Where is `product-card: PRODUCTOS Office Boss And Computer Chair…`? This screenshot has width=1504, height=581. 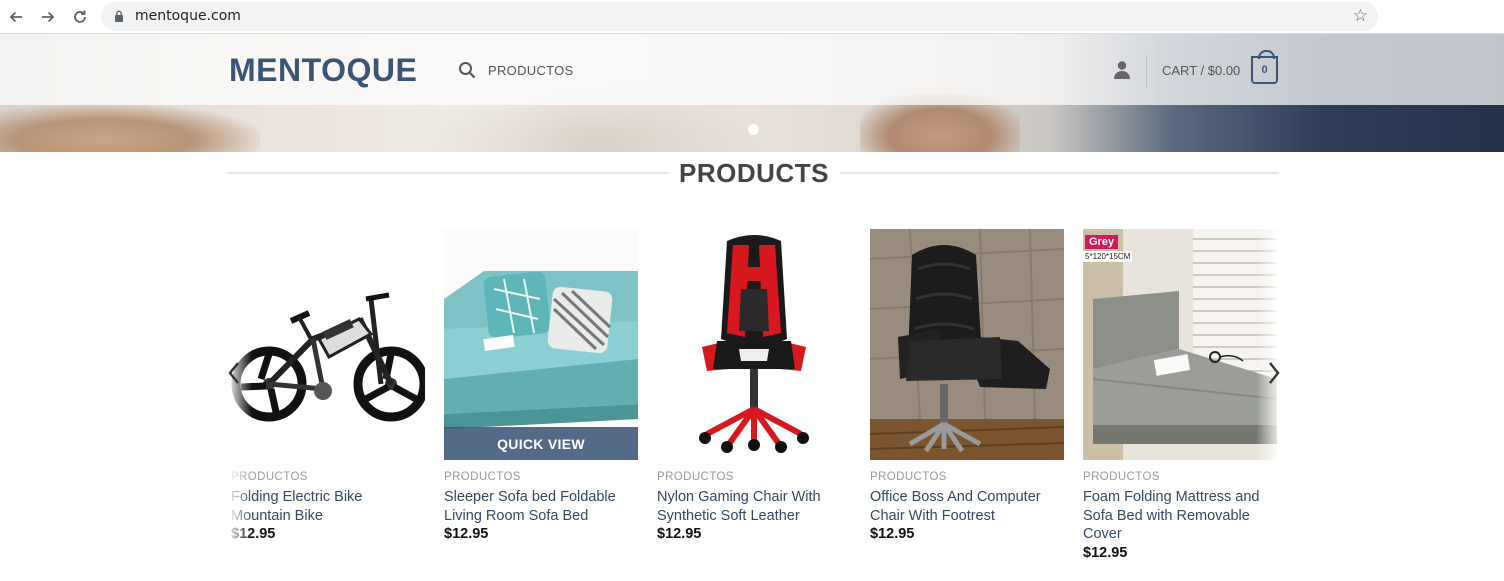
product-card: PRODUCTOS Office Boss And Computer Chair… is located at coordinates (967, 385).